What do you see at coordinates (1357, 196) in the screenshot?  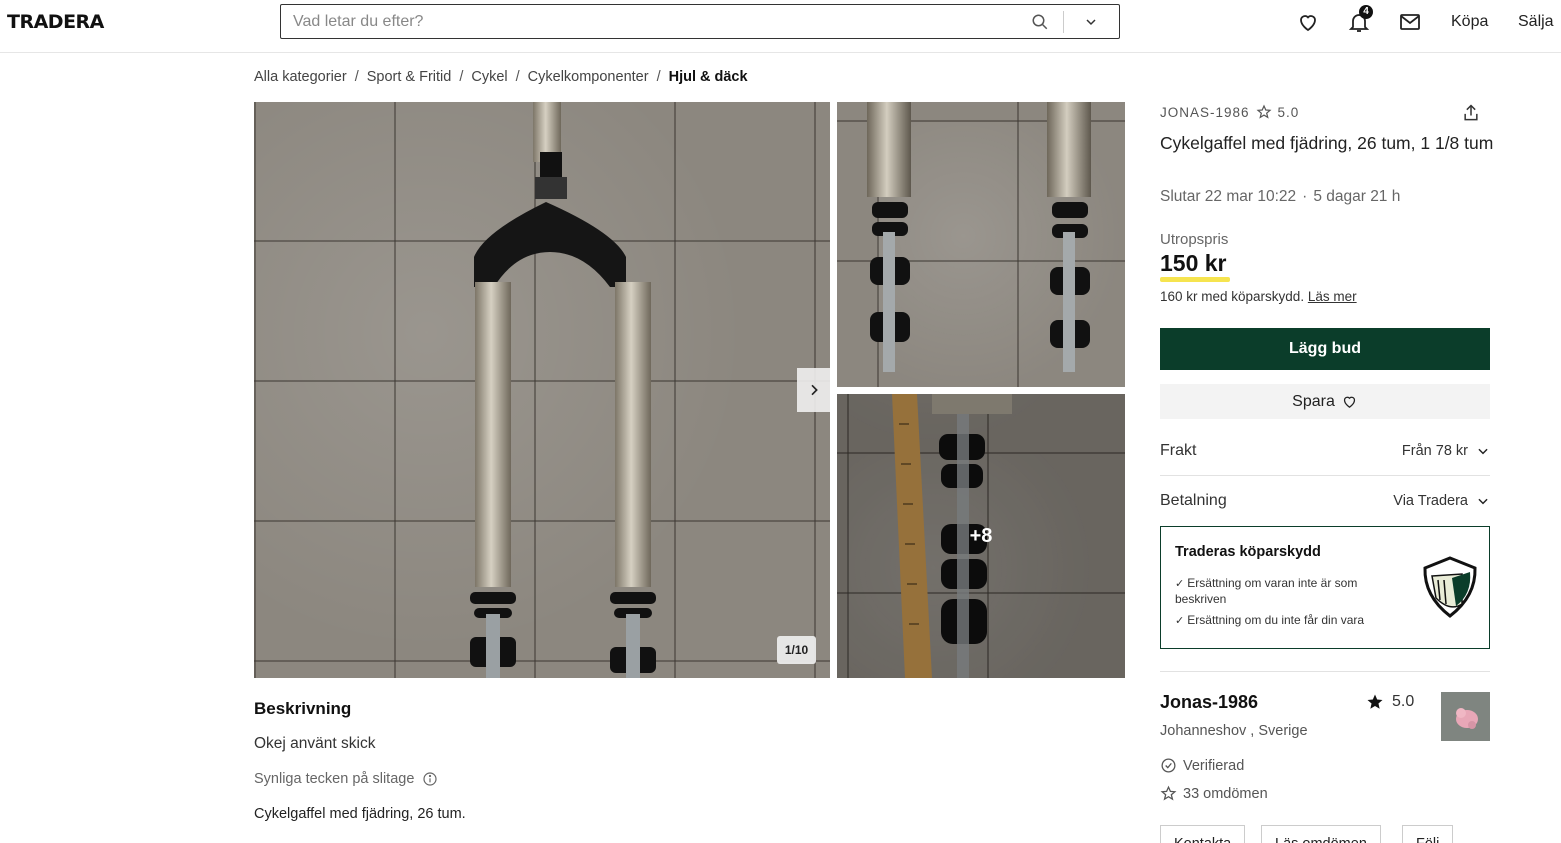 I see `time-left: 5 dagar 21 h` at bounding box center [1357, 196].